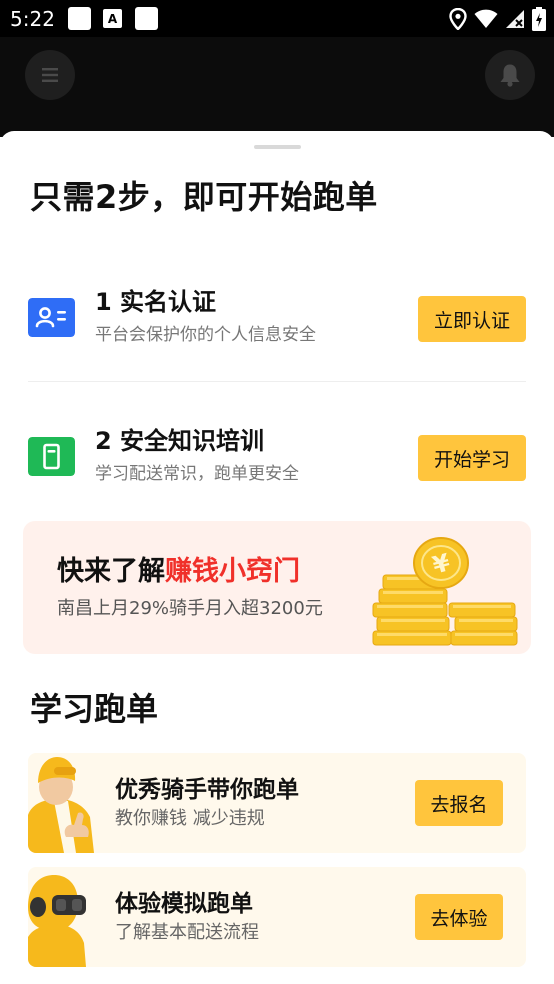 Image resolution: width=554 pixels, height=984 pixels. I want to click on step-subtitle: 平台会保护你的个人信息安全, so click(205, 335).